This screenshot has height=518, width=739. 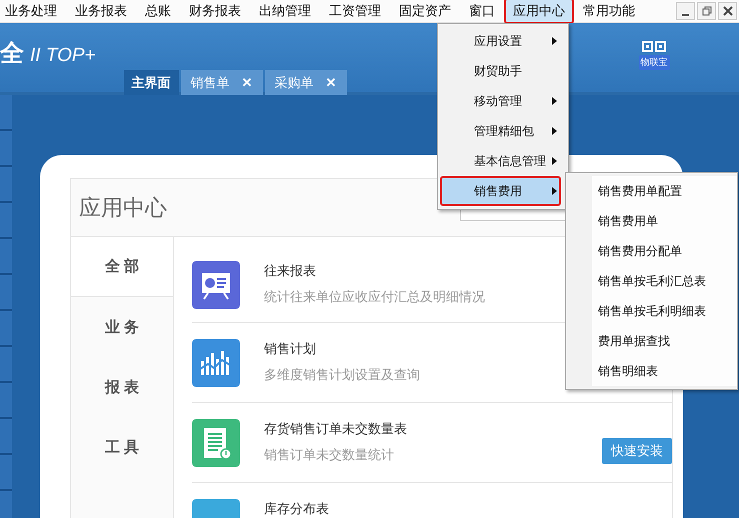 I want to click on tab: 主界面, so click(x=151, y=82).